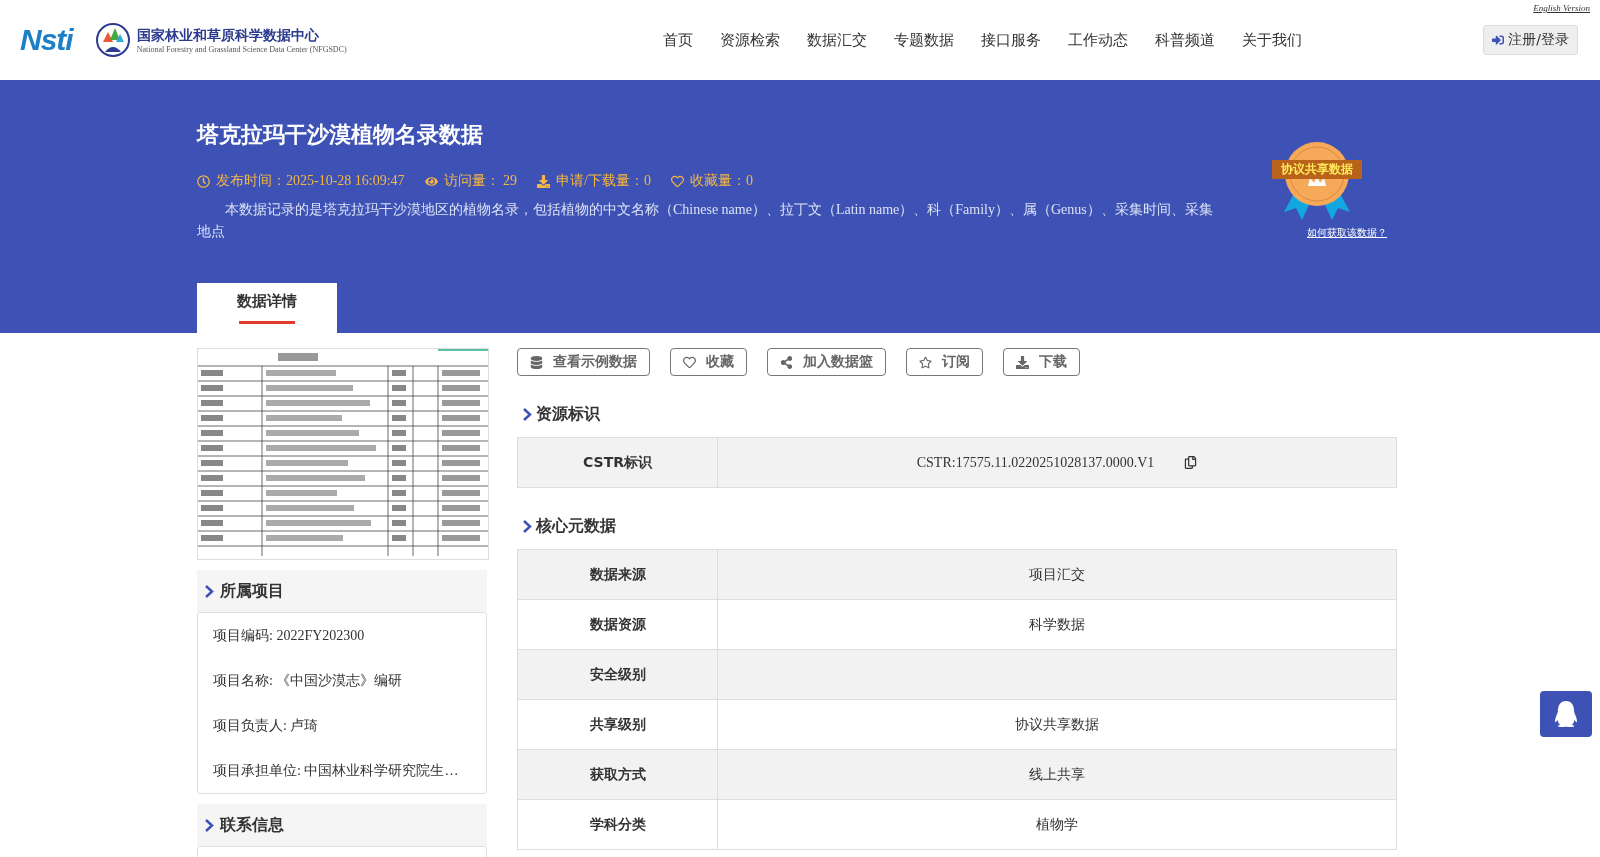  What do you see at coordinates (712, 181) in the screenshot?
I see `meta-stat: 收藏量：0` at bounding box center [712, 181].